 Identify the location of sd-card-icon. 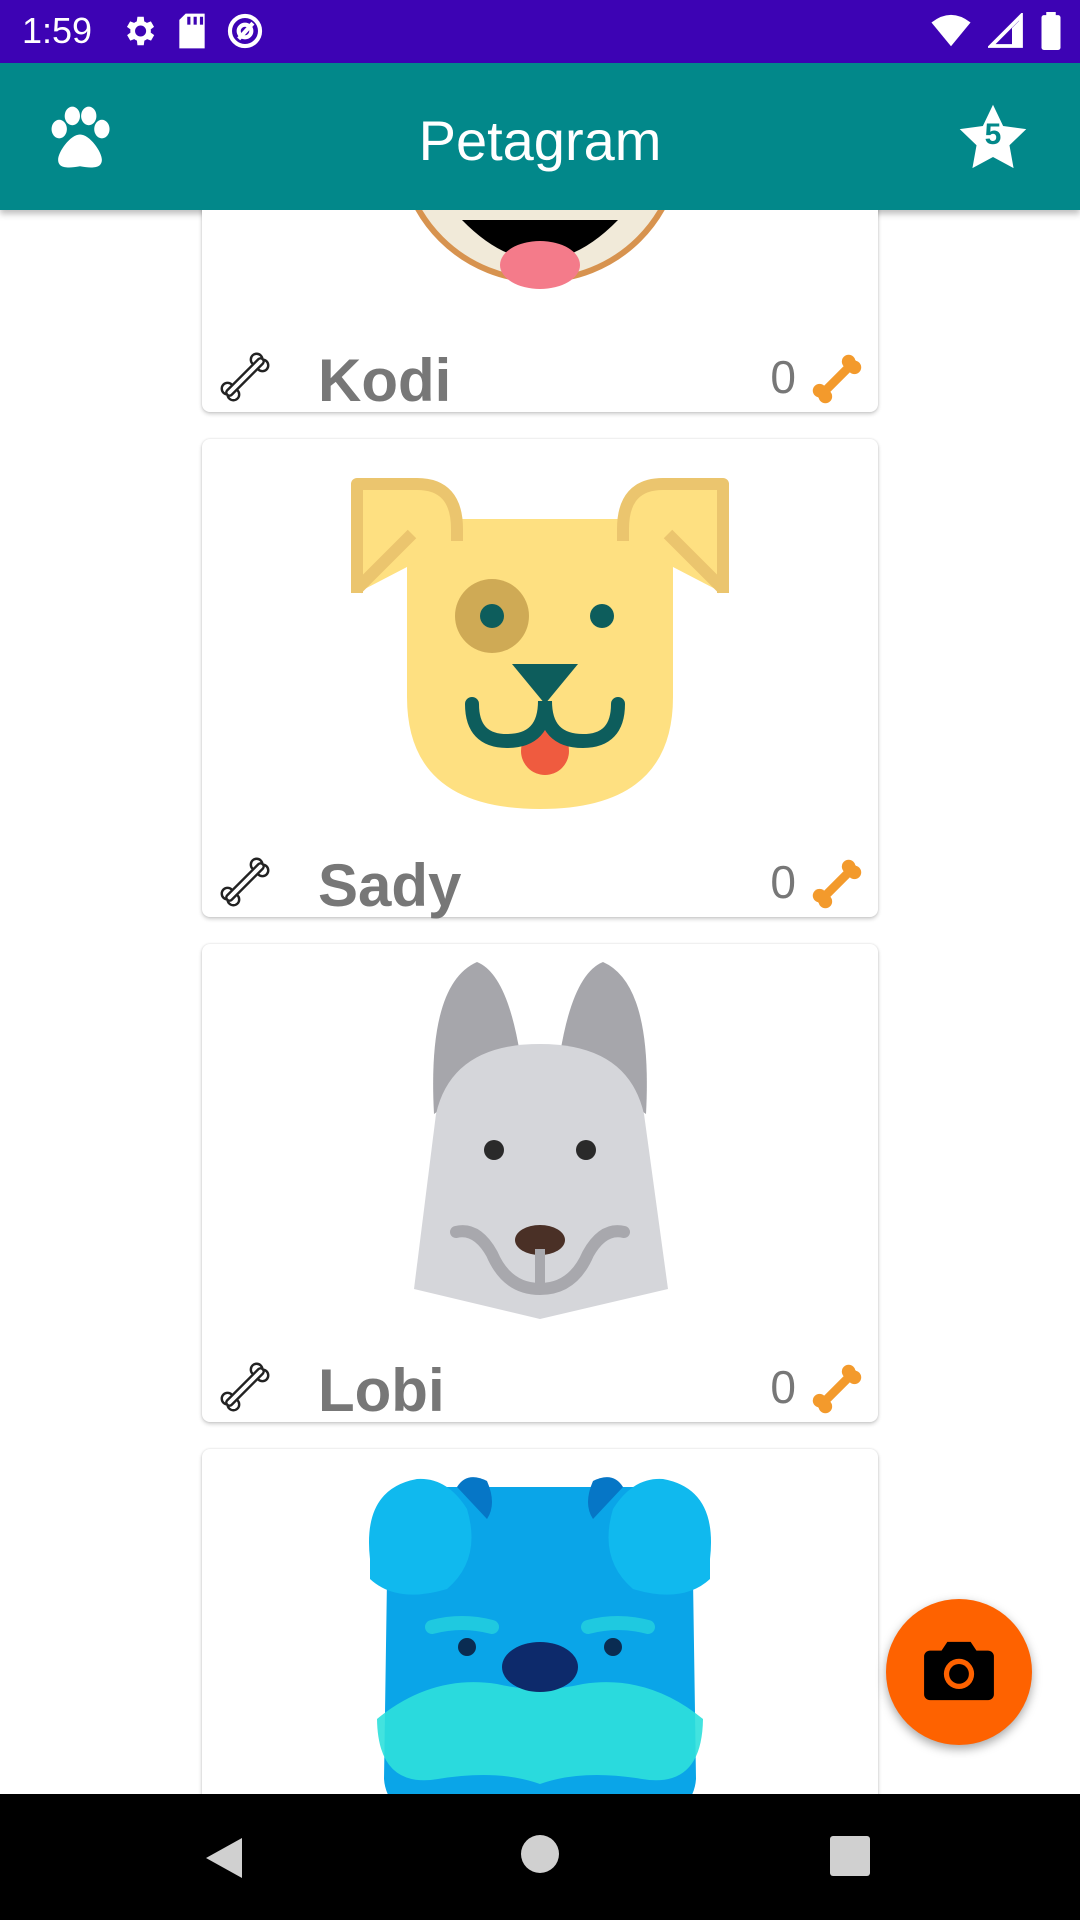
(192, 31).